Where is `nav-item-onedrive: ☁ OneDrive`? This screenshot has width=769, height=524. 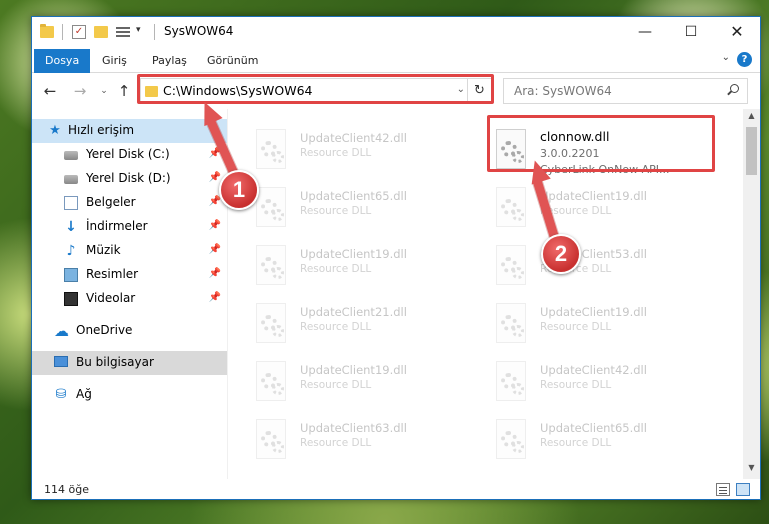 nav-item-onedrive: ☁ OneDrive is located at coordinates (129, 331).